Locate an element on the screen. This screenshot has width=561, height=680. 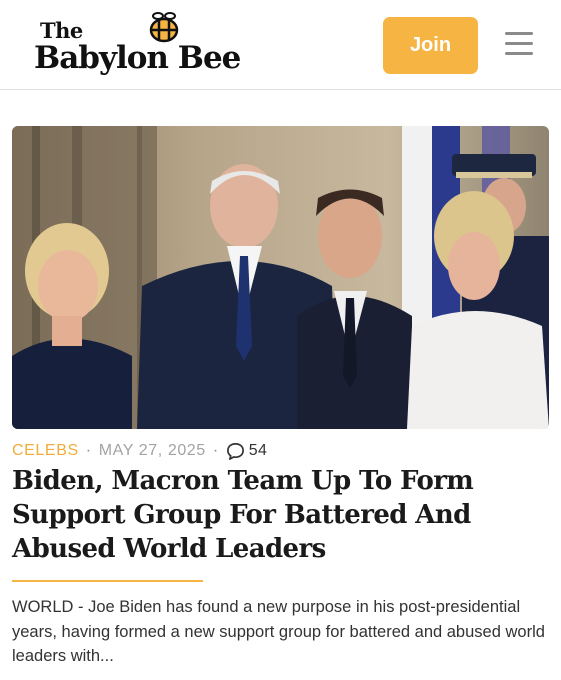
hamburger-menu-icon is located at coordinates (519, 44).